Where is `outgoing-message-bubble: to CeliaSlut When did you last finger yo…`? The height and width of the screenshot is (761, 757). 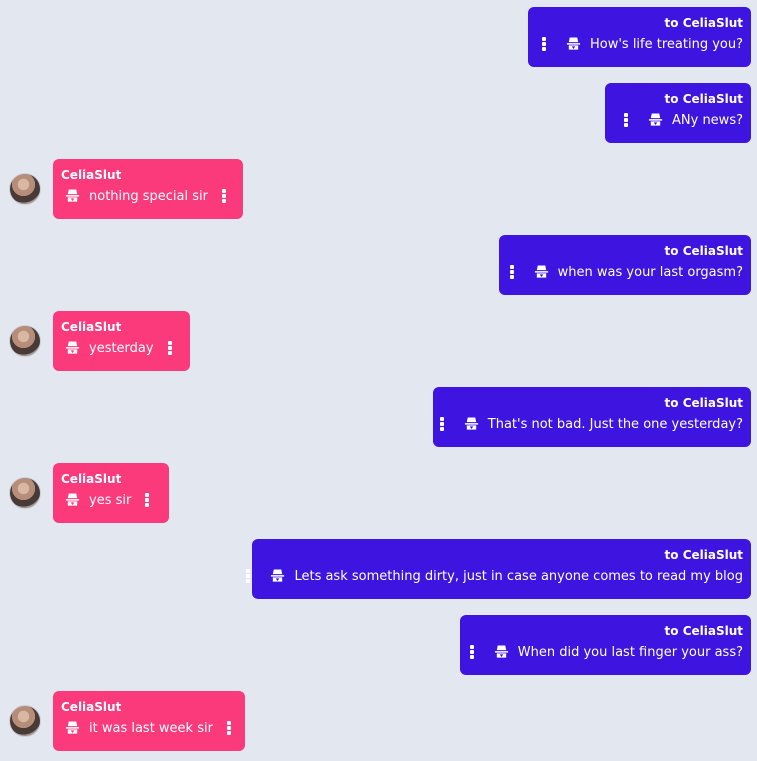 outgoing-message-bubble: to CeliaSlut When did you last finger yo… is located at coordinates (605, 645).